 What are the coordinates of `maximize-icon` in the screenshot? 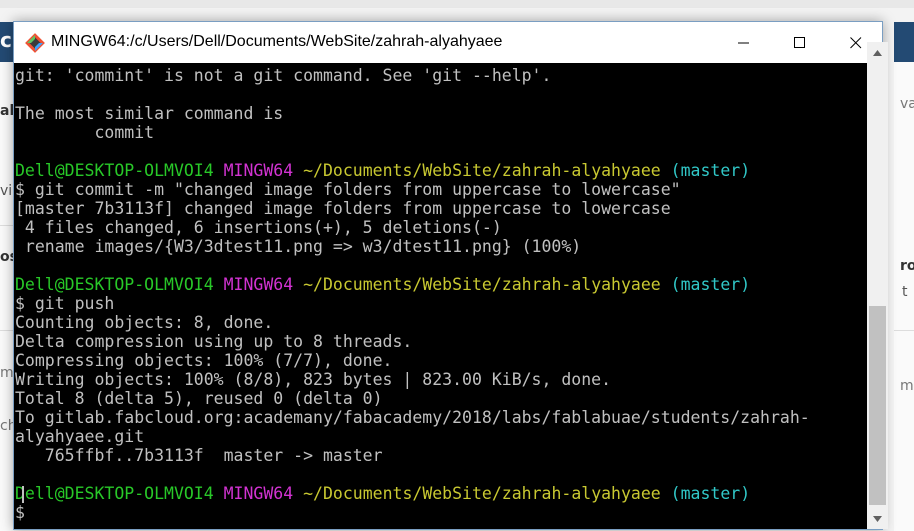 It's located at (799, 42).